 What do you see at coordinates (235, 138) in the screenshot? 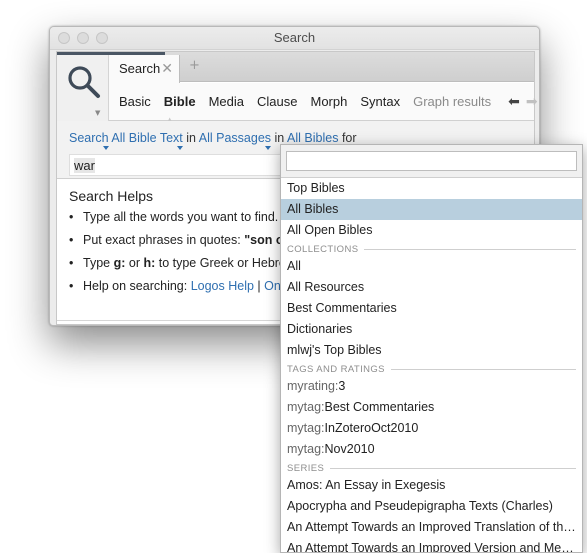
I see `passages-dropdown: All Passages` at bounding box center [235, 138].